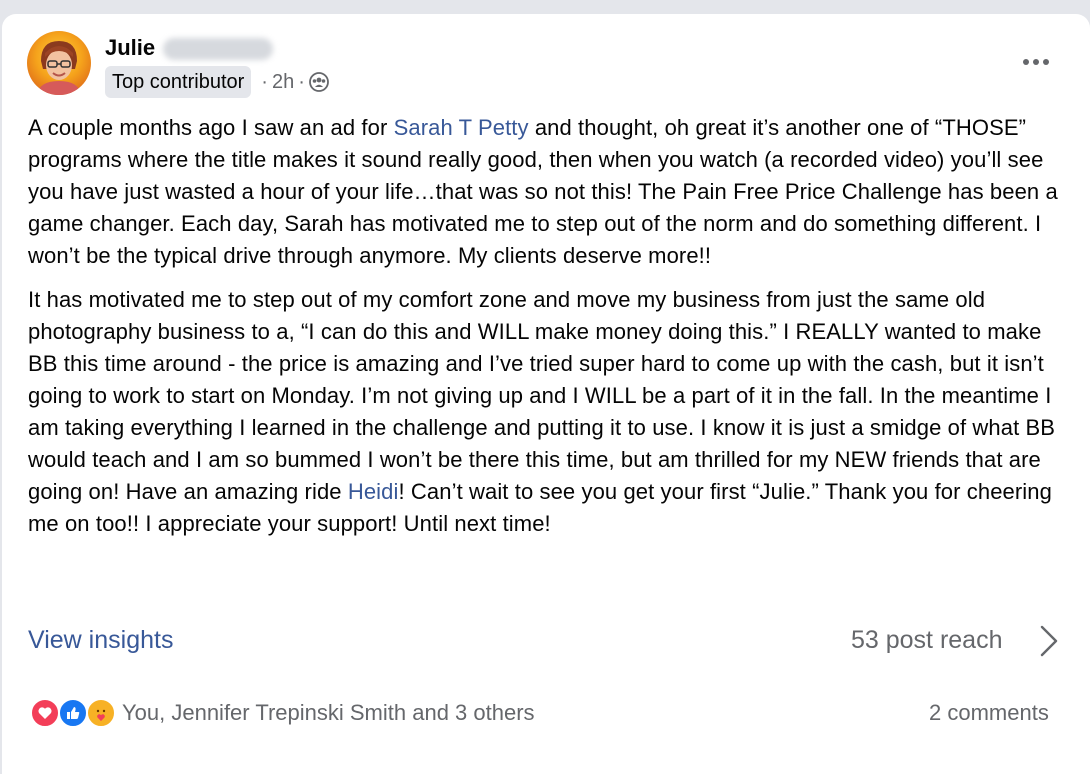  I want to click on post-meta: Top contributor · 2h ·, so click(217, 82).